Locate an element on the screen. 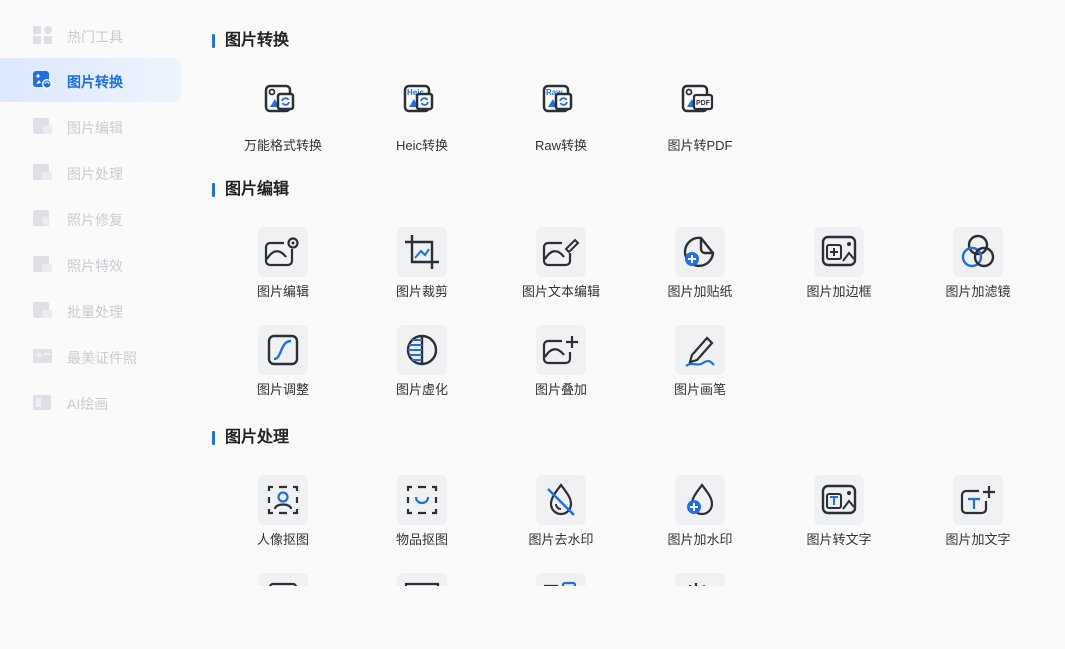 This screenshot has width=1065, height=649. add-text-icon is located at coordinates (978, 500).